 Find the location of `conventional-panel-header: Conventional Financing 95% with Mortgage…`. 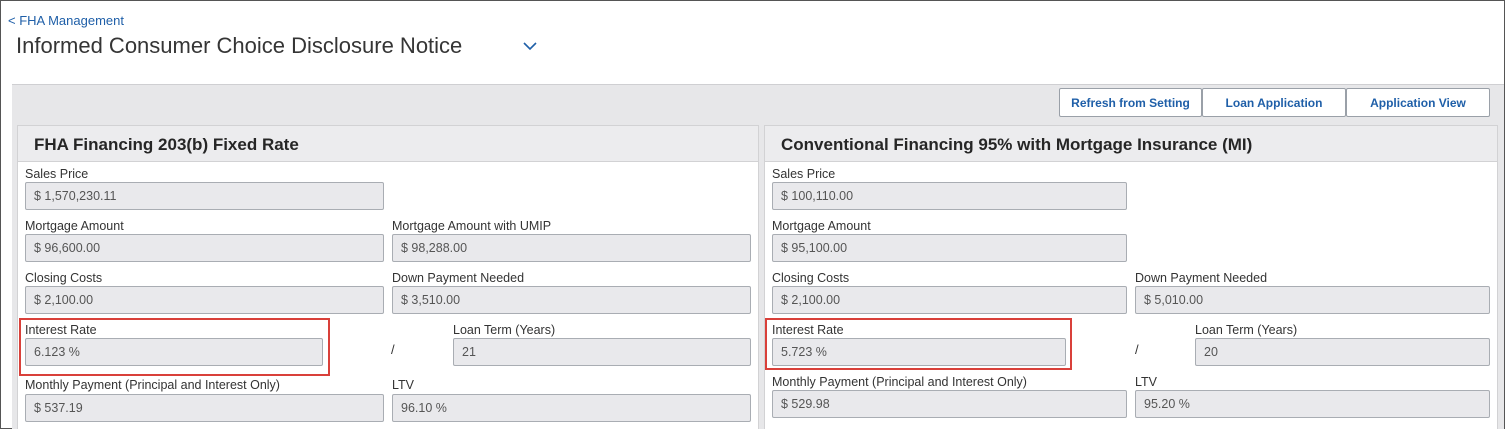

conventional-panel-header: Conventional Financing 95% with Mortgage… is located at coordinates (1131, 144).